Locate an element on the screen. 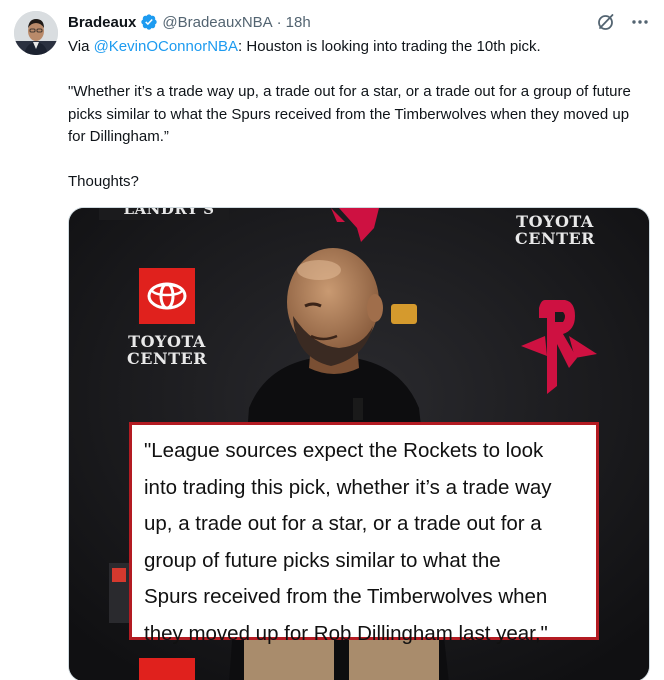  backdrop-top-text: LANDRY'S is located at coordinates (169, 212).